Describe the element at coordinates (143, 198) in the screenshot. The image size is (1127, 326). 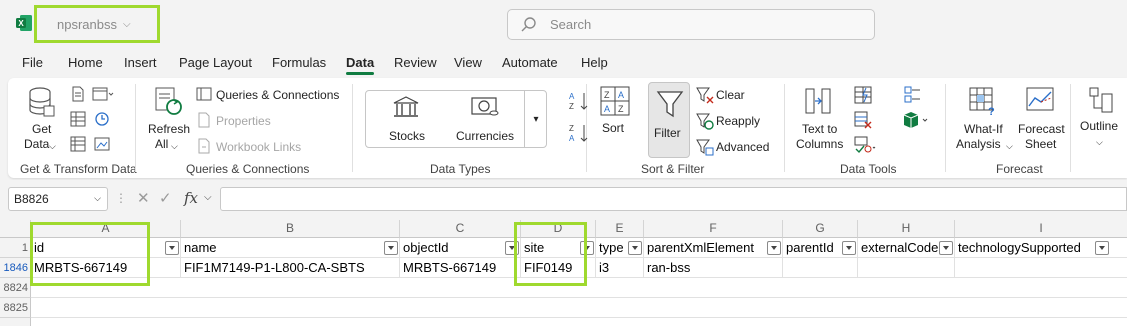
I see `cancel-icon: ✕` at that location.